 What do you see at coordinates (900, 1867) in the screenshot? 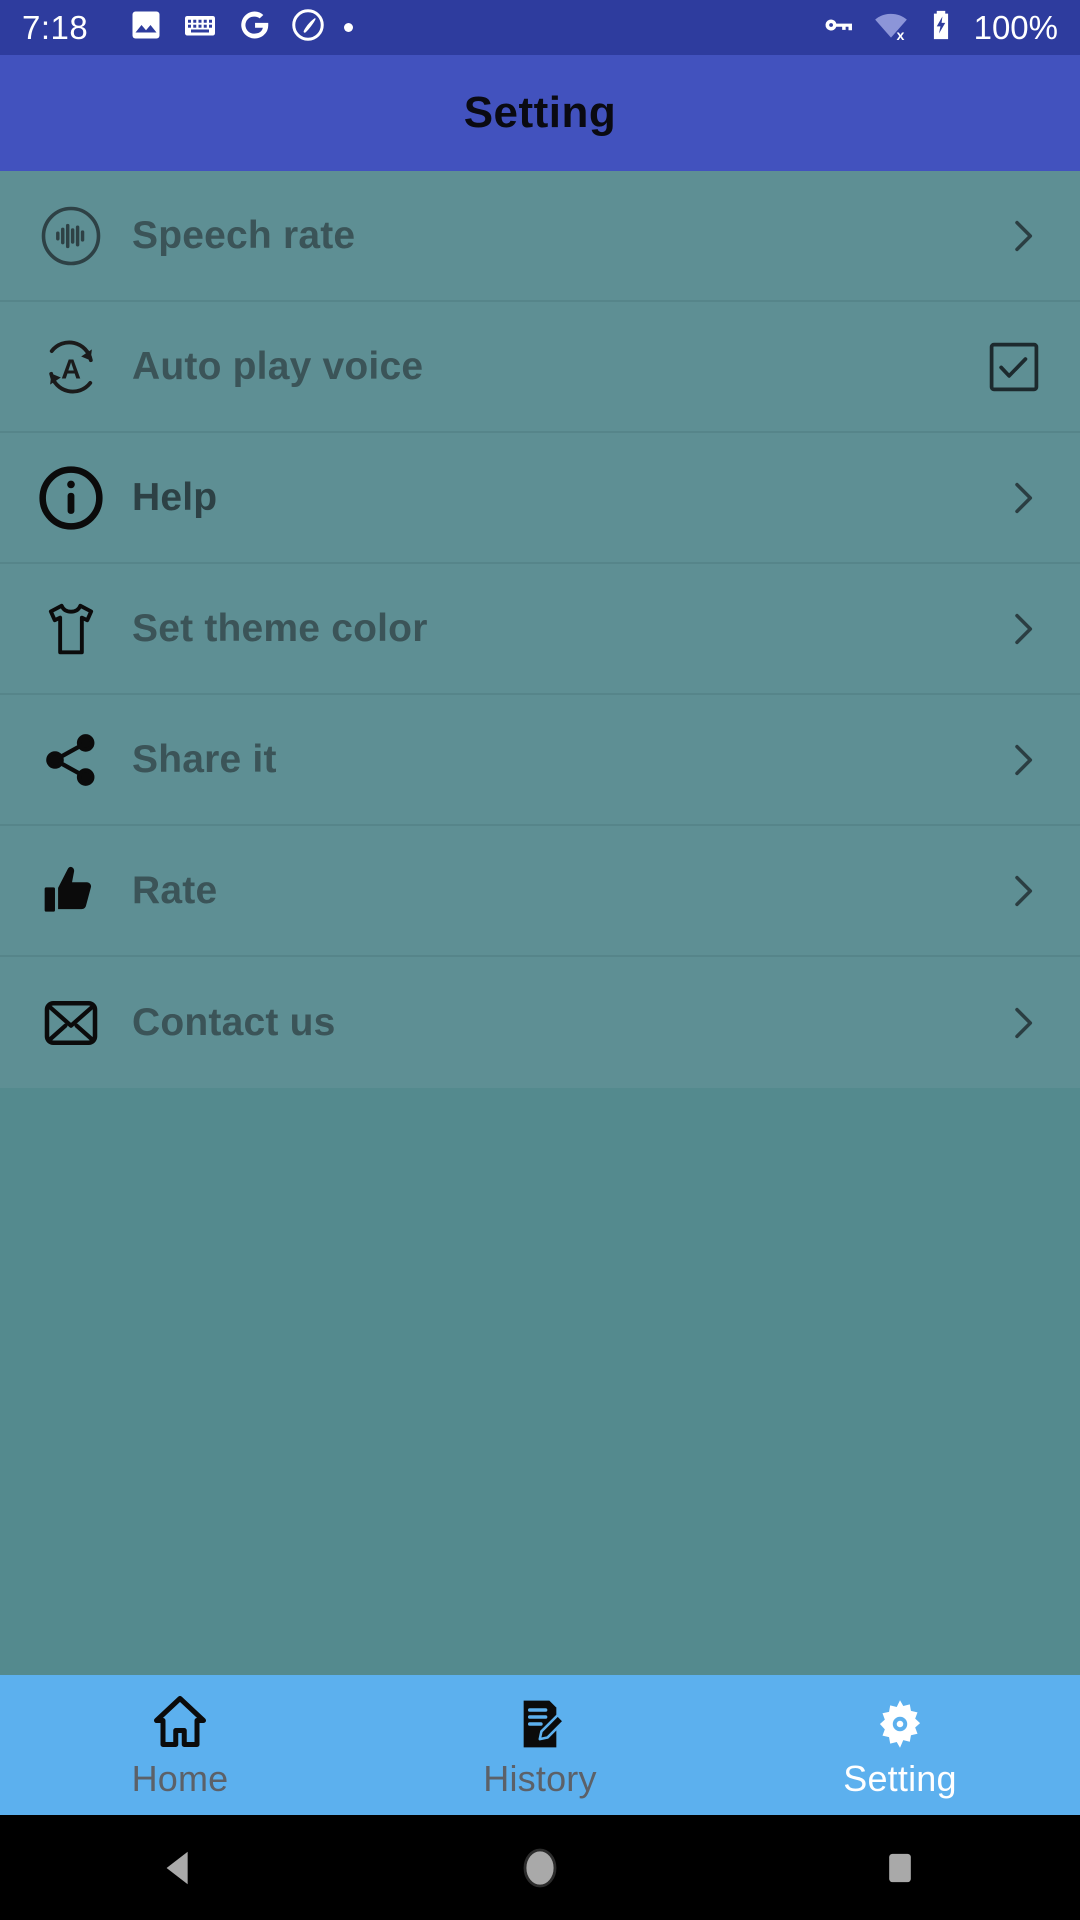
I see `recents-button` at bounding box center [900, 1867].